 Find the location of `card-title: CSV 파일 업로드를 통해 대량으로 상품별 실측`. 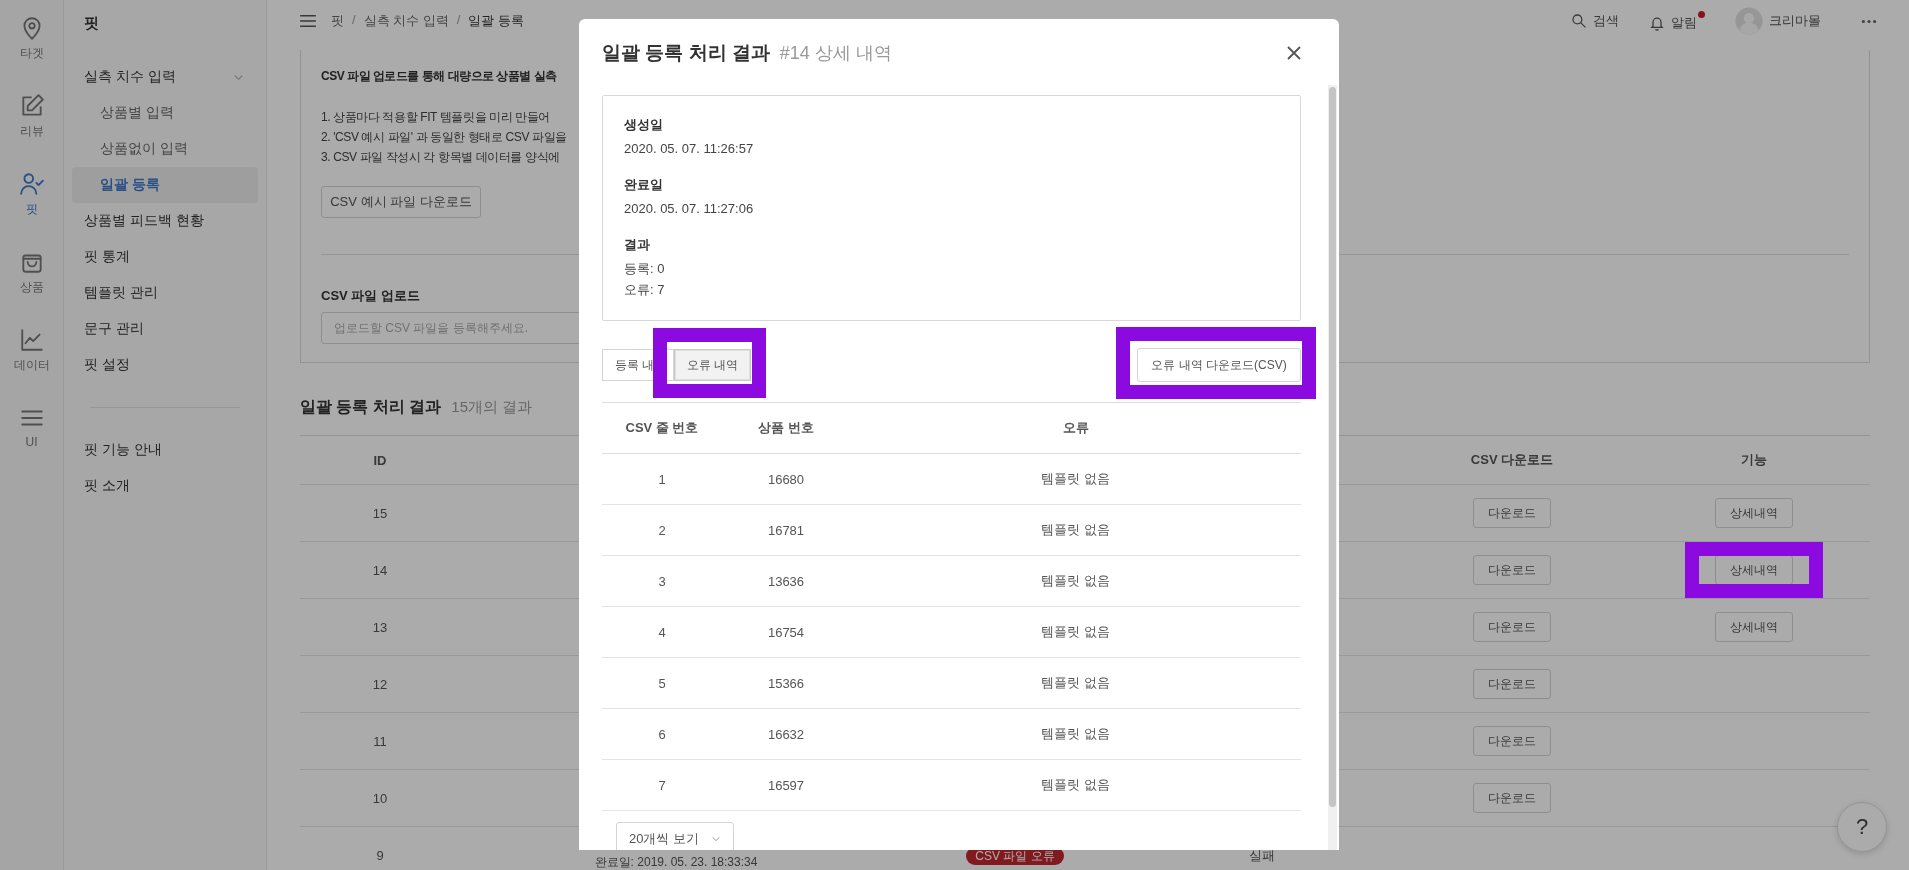

card-title: CSV 파일 업로드를 통해 대량으로 상품별 실측 is located at coordinates (439, 76).